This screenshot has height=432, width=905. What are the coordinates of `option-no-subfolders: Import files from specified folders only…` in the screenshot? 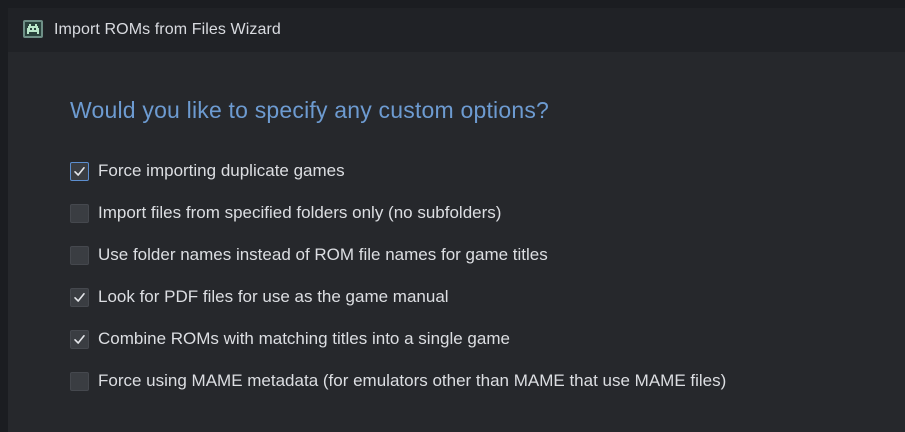 It's located at (285, 213).